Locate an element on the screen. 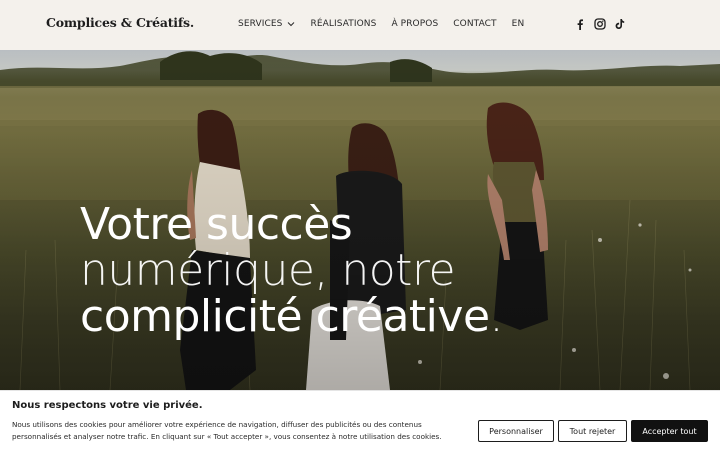  nav-item-label: À PROPOS is located at coordinates (415, 24).